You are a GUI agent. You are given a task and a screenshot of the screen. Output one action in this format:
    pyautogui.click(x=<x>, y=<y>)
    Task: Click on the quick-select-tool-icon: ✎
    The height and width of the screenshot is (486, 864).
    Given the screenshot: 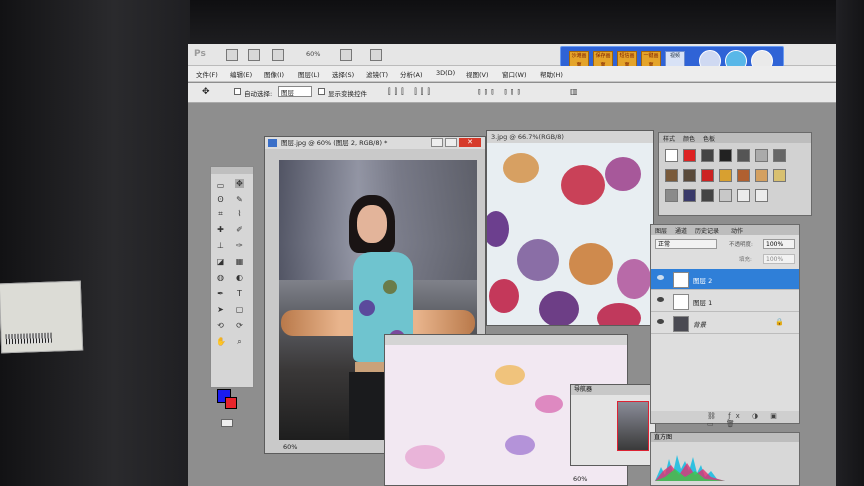 What is the action you would take?
    pyautogui.click(x=239, y=199)
    